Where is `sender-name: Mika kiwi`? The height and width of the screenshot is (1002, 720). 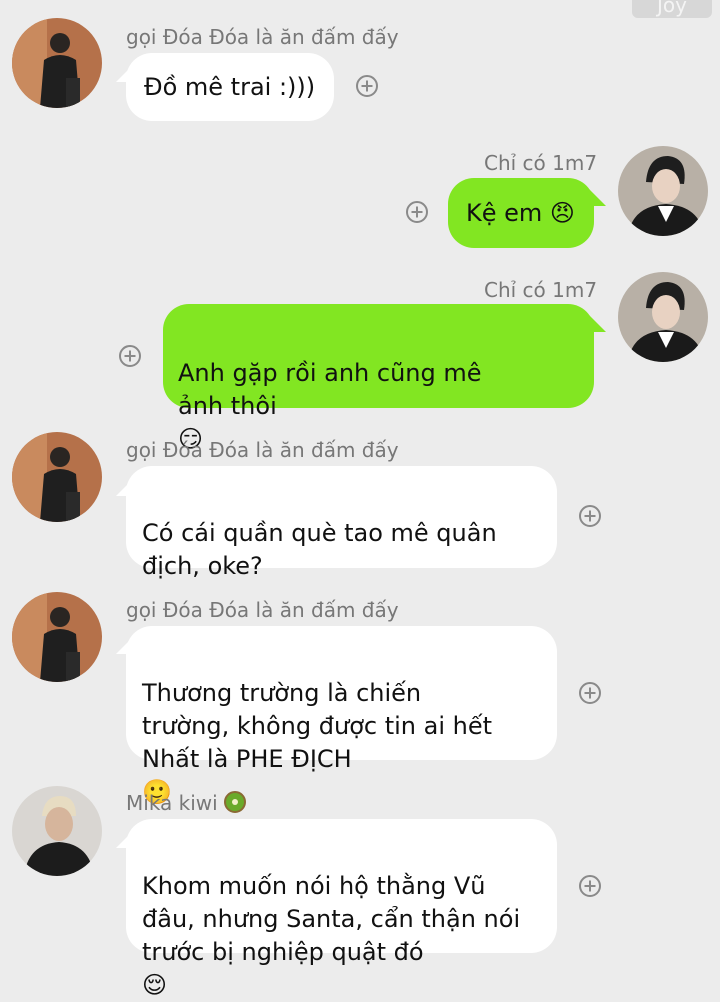 sender-name: Mika kiwi is located at coordinates (186, 803).